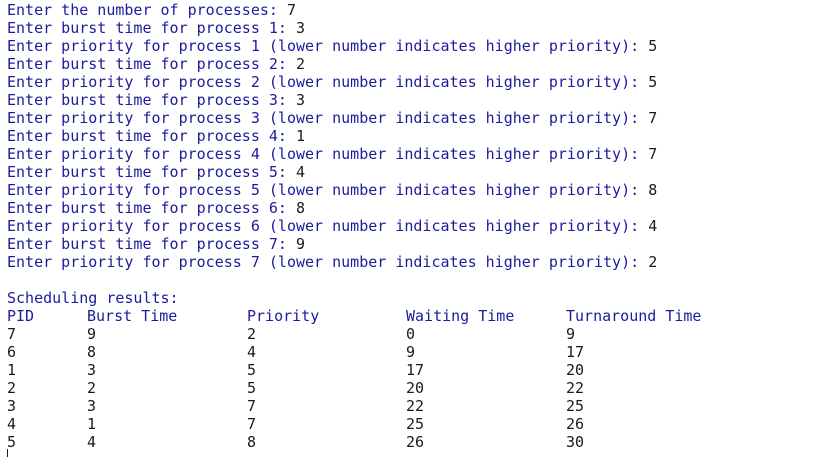  I want to click on console-line: Enter burst time for process 4: 1, so click(414, 136).